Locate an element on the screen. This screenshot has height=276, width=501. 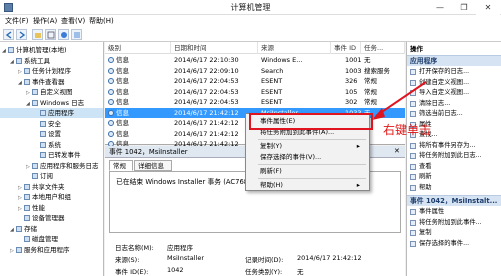
column-source: 来源 is located at coordinates (294, 48).